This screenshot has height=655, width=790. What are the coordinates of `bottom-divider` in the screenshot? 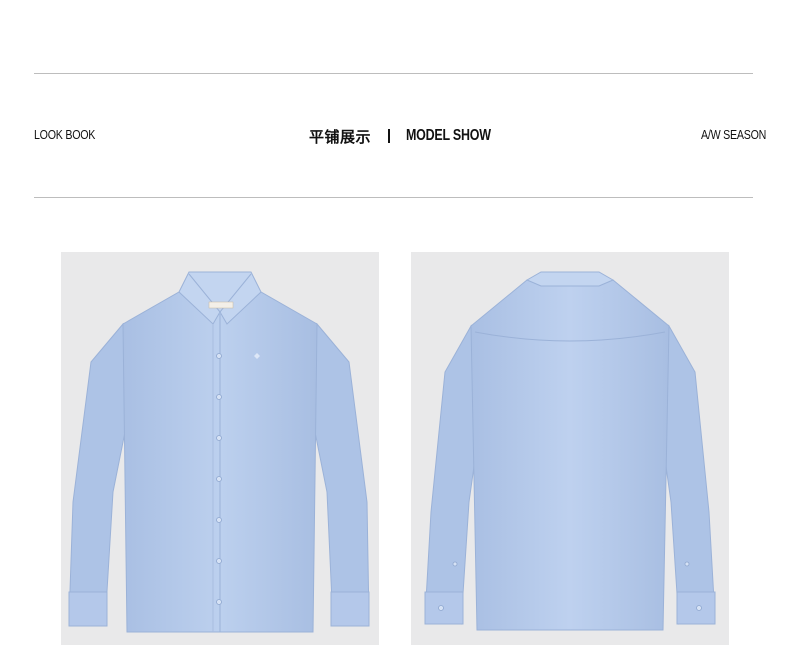 It's located at (393, 197).